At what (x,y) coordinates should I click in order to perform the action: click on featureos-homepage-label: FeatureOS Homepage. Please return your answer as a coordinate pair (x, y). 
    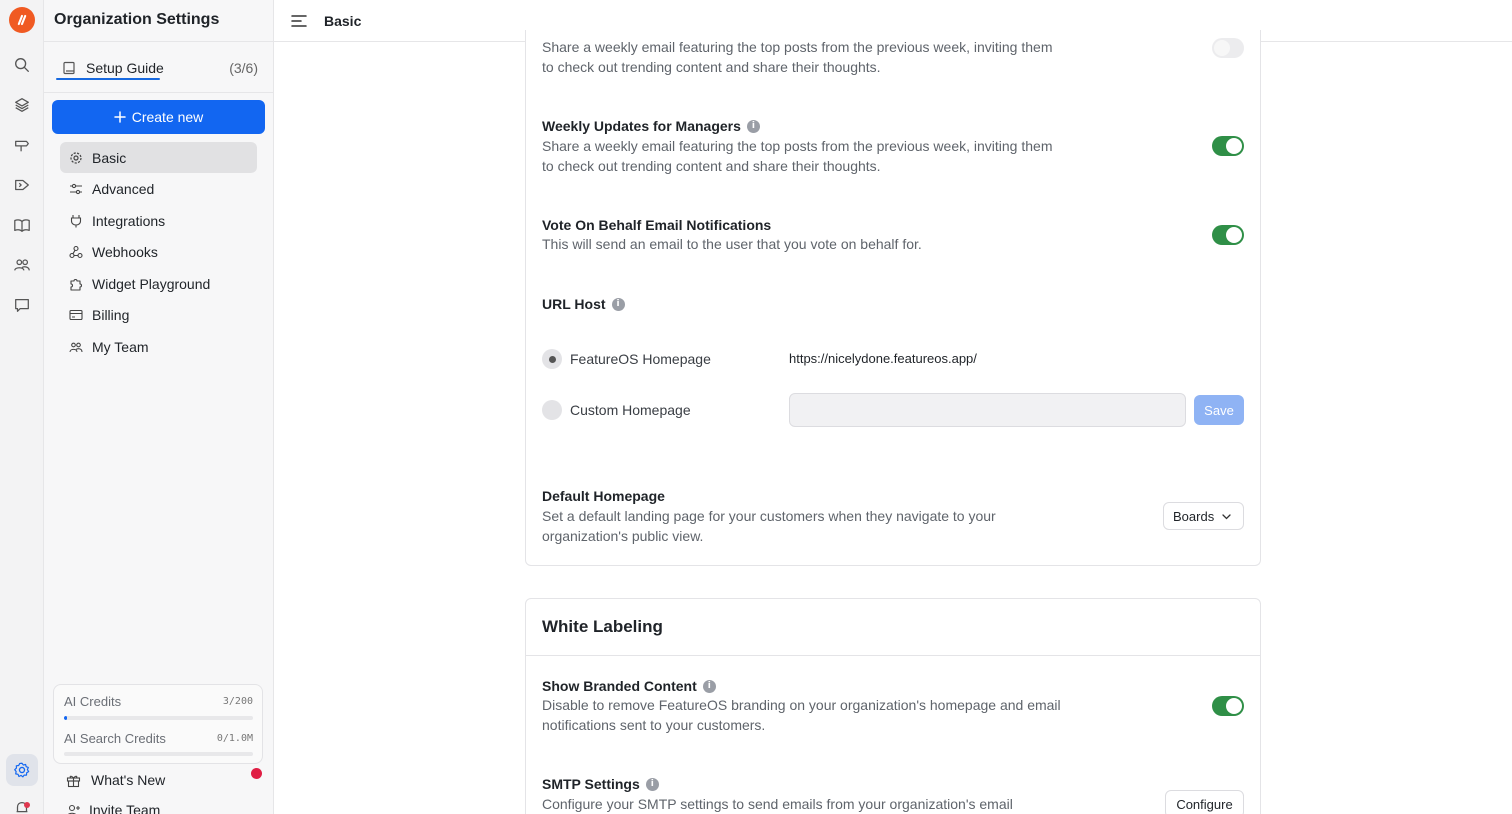
    Looking at the image, I should click on (640, 359).